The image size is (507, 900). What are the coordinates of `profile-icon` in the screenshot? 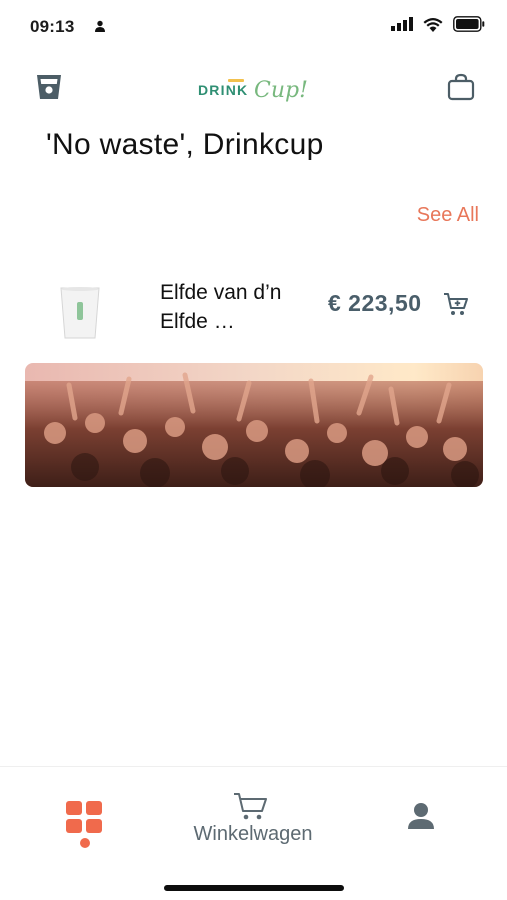 It's located at (421, 816).